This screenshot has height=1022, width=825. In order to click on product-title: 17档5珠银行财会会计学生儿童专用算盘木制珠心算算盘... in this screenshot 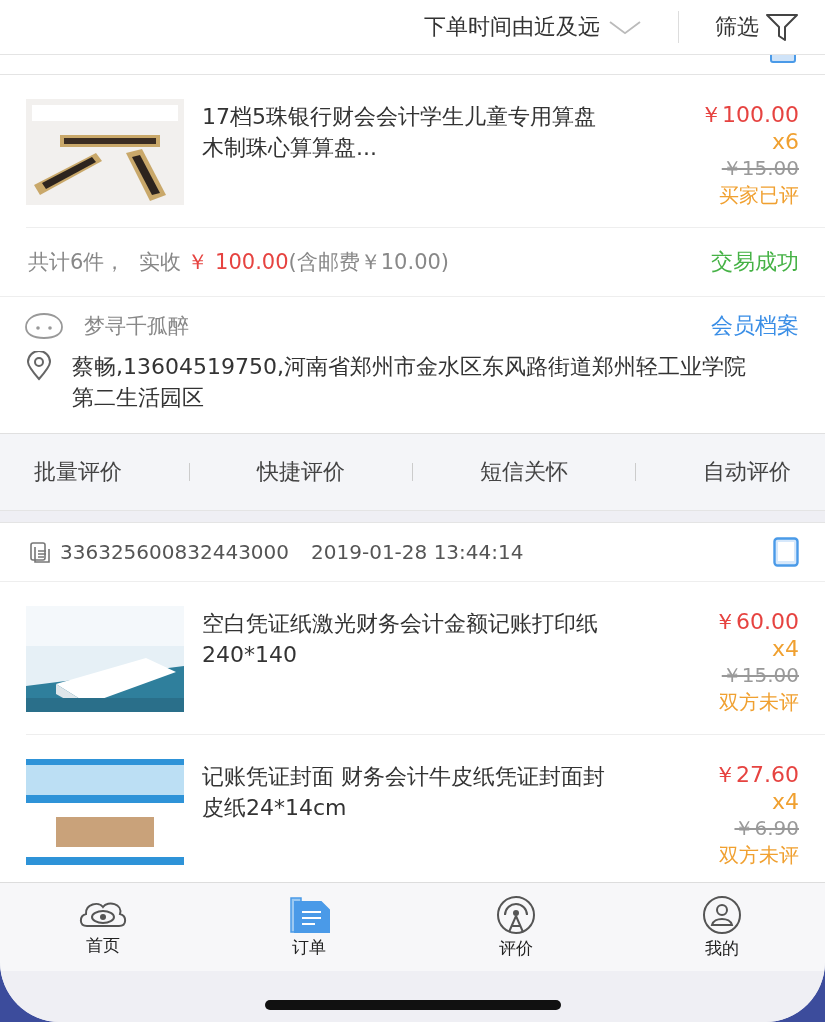, I will do `click(407, 154)`.